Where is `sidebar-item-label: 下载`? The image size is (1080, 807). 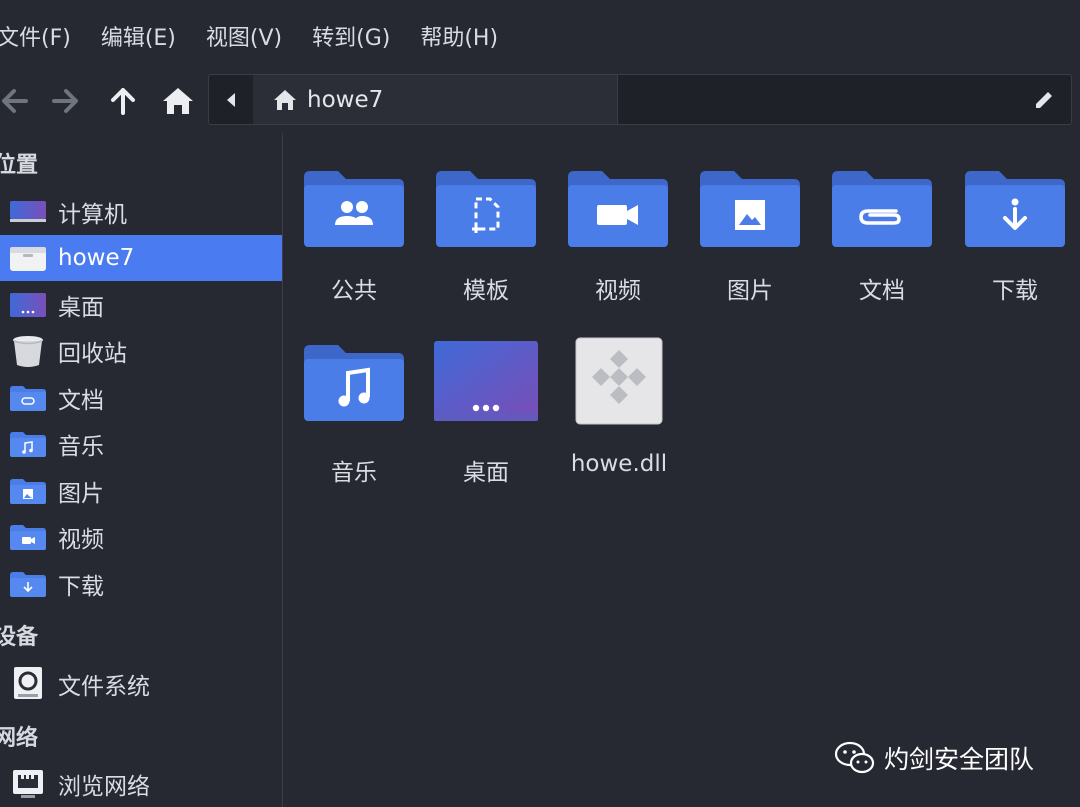
sidebar-item-label: 下载 is located at coordinates (81, 587).